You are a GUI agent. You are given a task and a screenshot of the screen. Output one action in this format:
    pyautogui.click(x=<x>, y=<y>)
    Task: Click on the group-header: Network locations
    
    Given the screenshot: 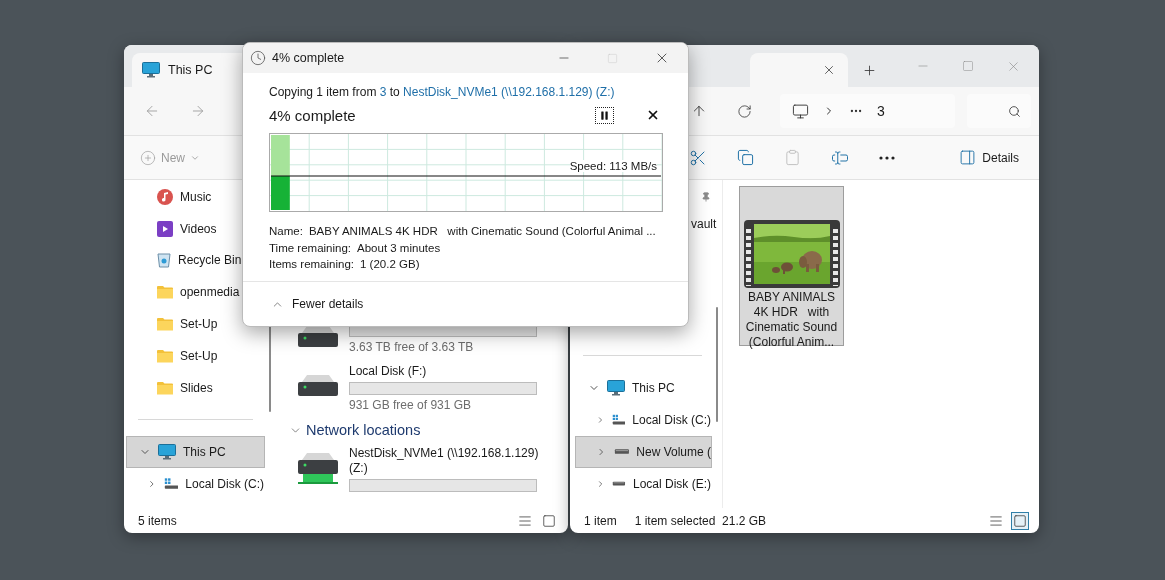 What is the action you would take?
    pyautogui.click(x=428, y=430)
    